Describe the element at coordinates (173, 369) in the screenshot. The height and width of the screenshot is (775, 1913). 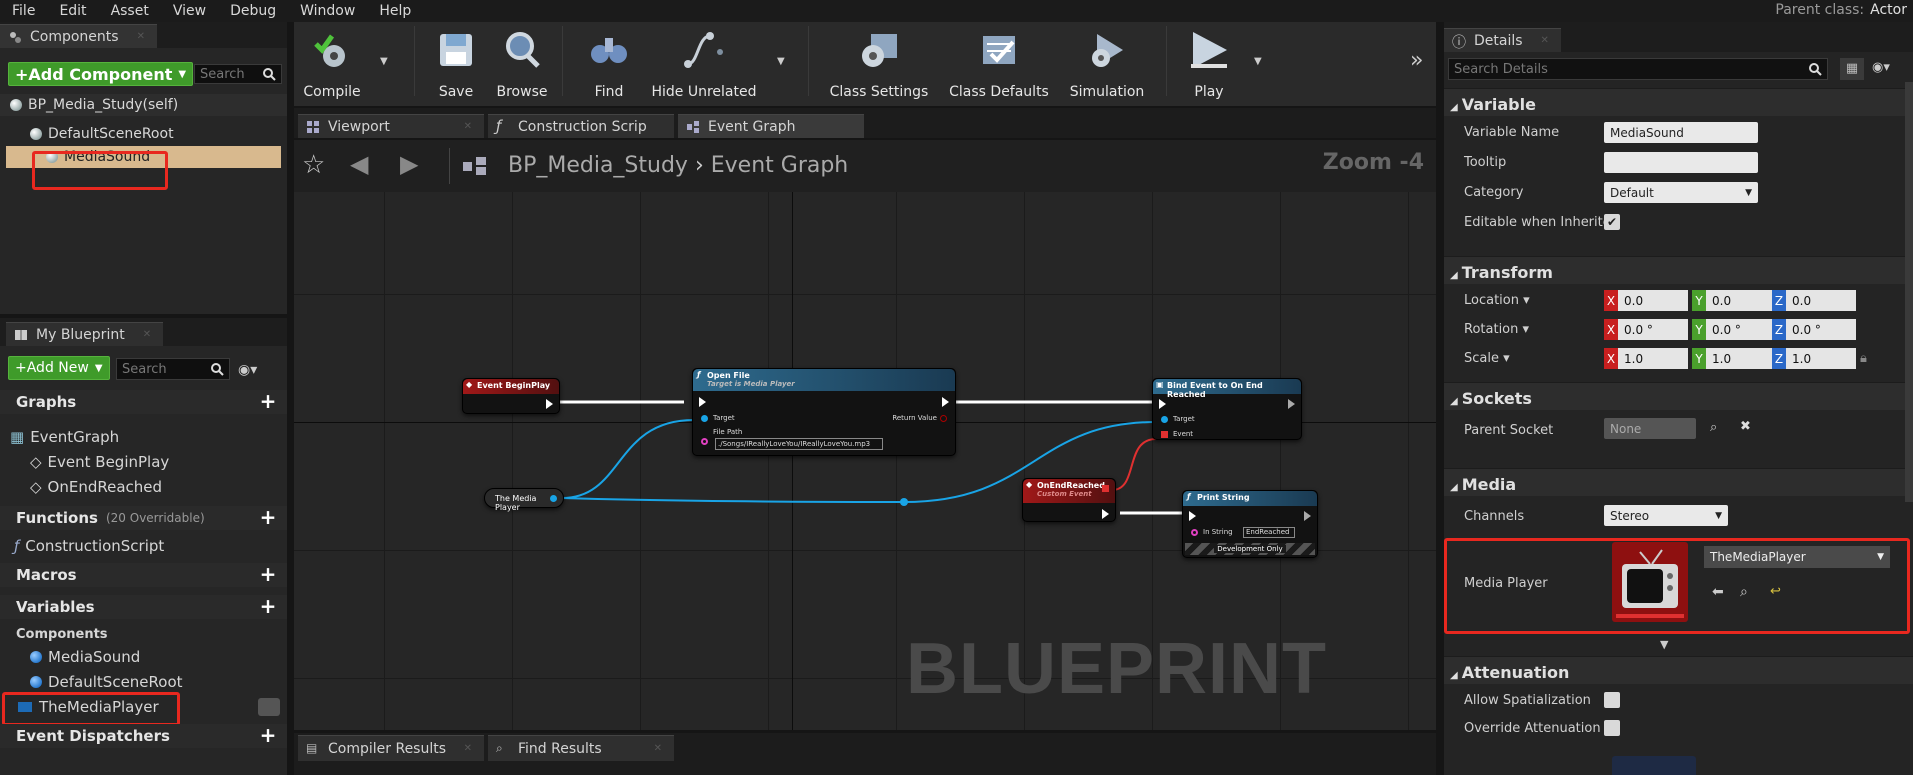
I see `my-blueprint-search-input: Search` at that location.